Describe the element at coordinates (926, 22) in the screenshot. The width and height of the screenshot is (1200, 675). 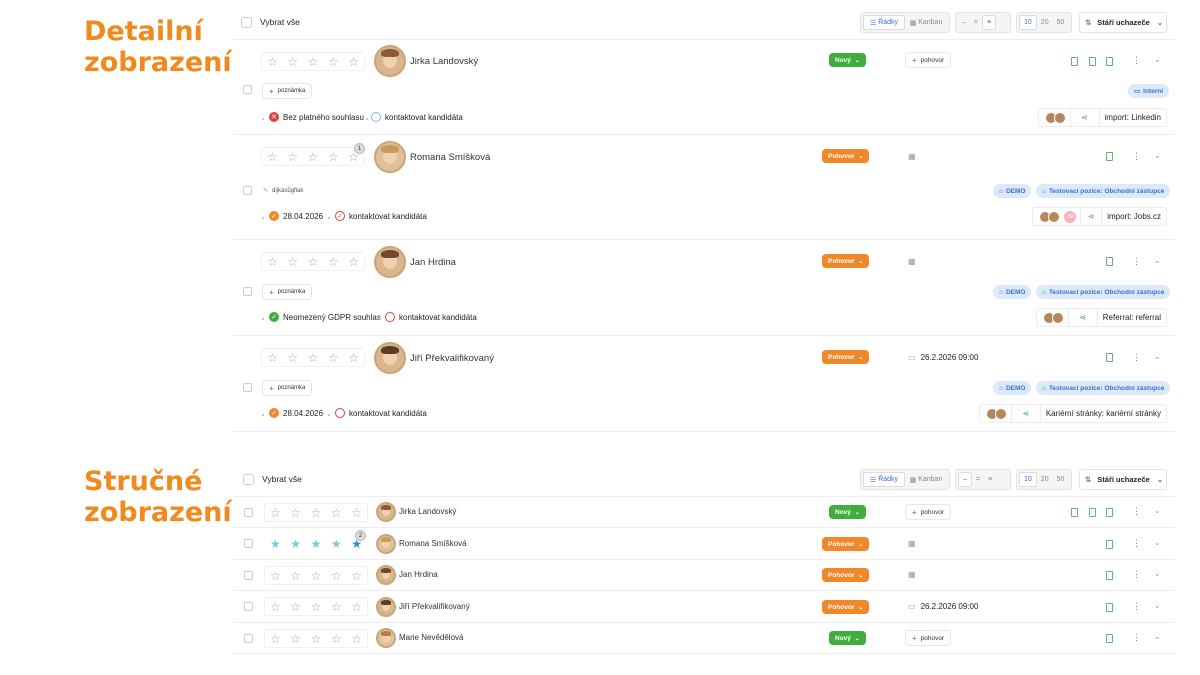
I see `view-kanban-button: ▦ Kanban` at that location.